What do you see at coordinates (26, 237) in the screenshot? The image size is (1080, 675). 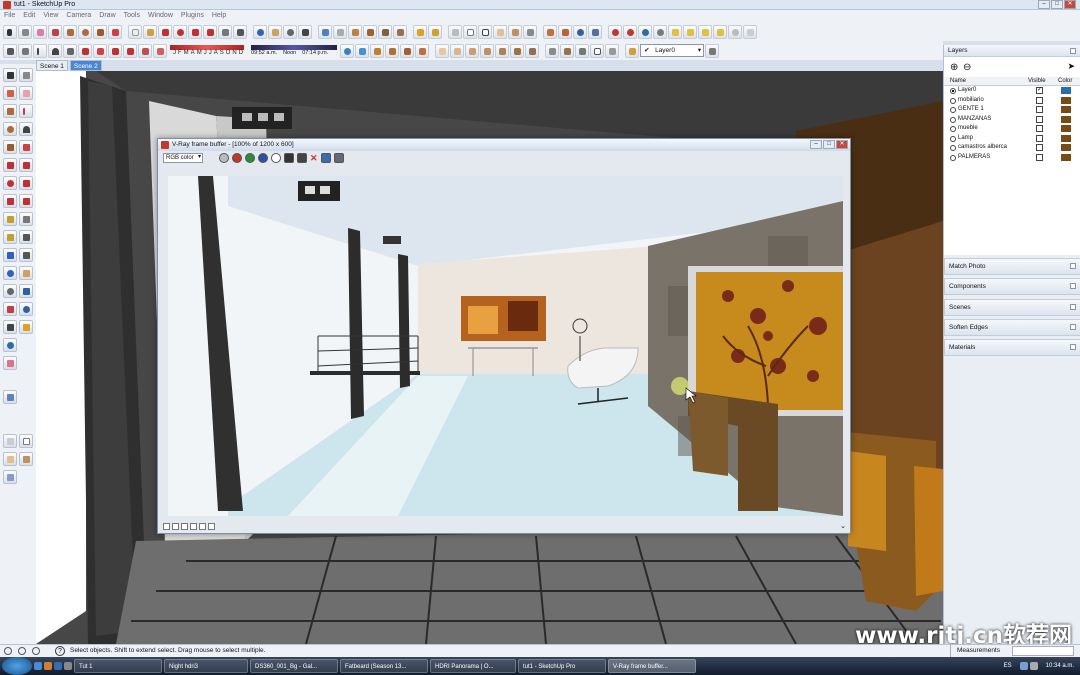 I see `text-left-icon` at bounding box center [26, 237].